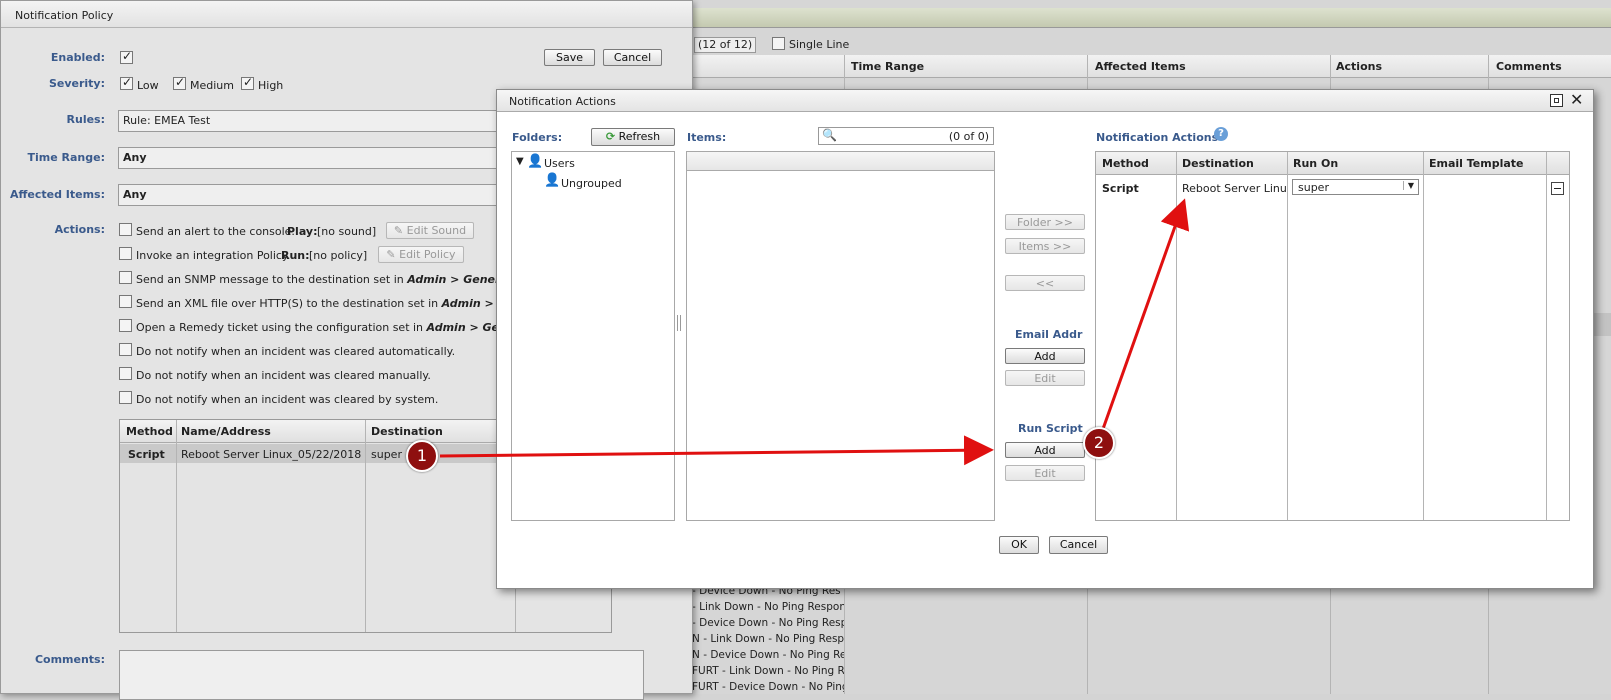 The width and height of the screenshot is (1611, 700). I want to click on callout-1-badge: 1, so click(422, 456).